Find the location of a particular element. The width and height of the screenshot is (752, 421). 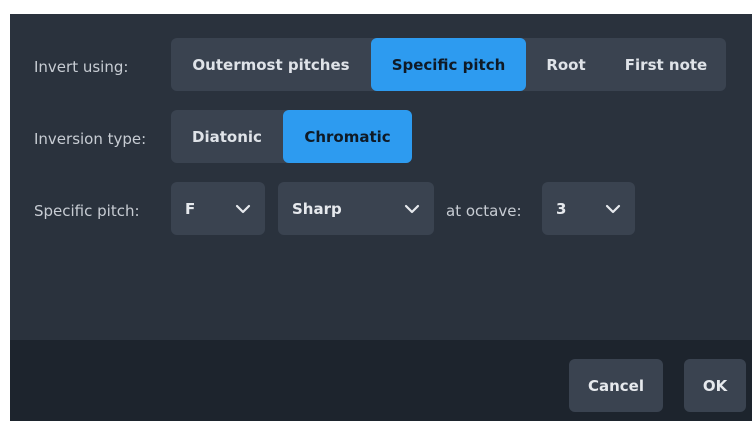

invert-using-label: Invert using: is located at coordinates (81, 67).